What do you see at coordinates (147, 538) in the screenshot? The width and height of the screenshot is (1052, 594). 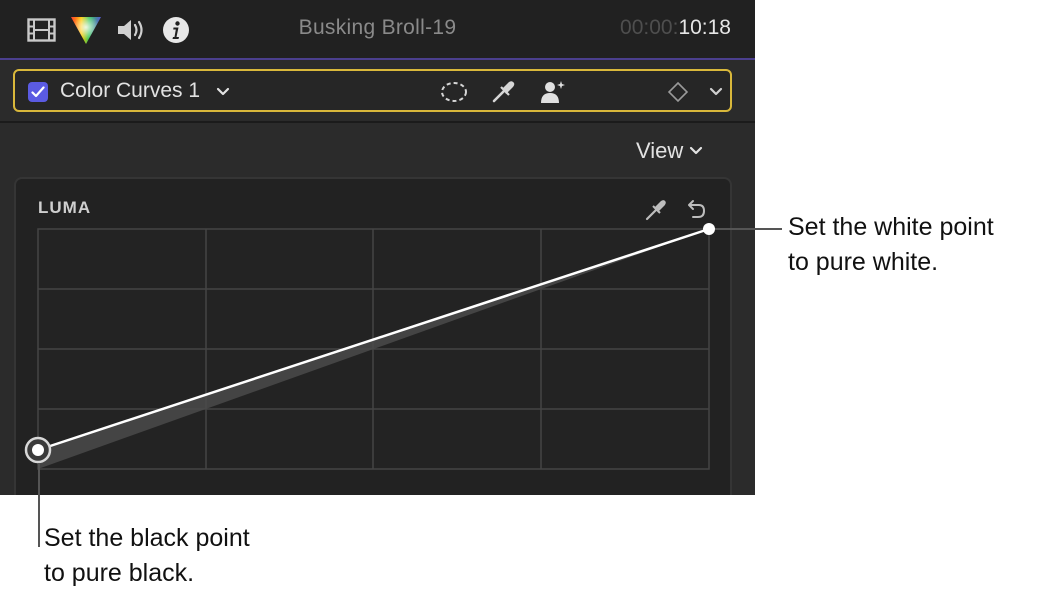 I see `black-point-callout-line1: Set the black point` at bounding box center [147, 538].